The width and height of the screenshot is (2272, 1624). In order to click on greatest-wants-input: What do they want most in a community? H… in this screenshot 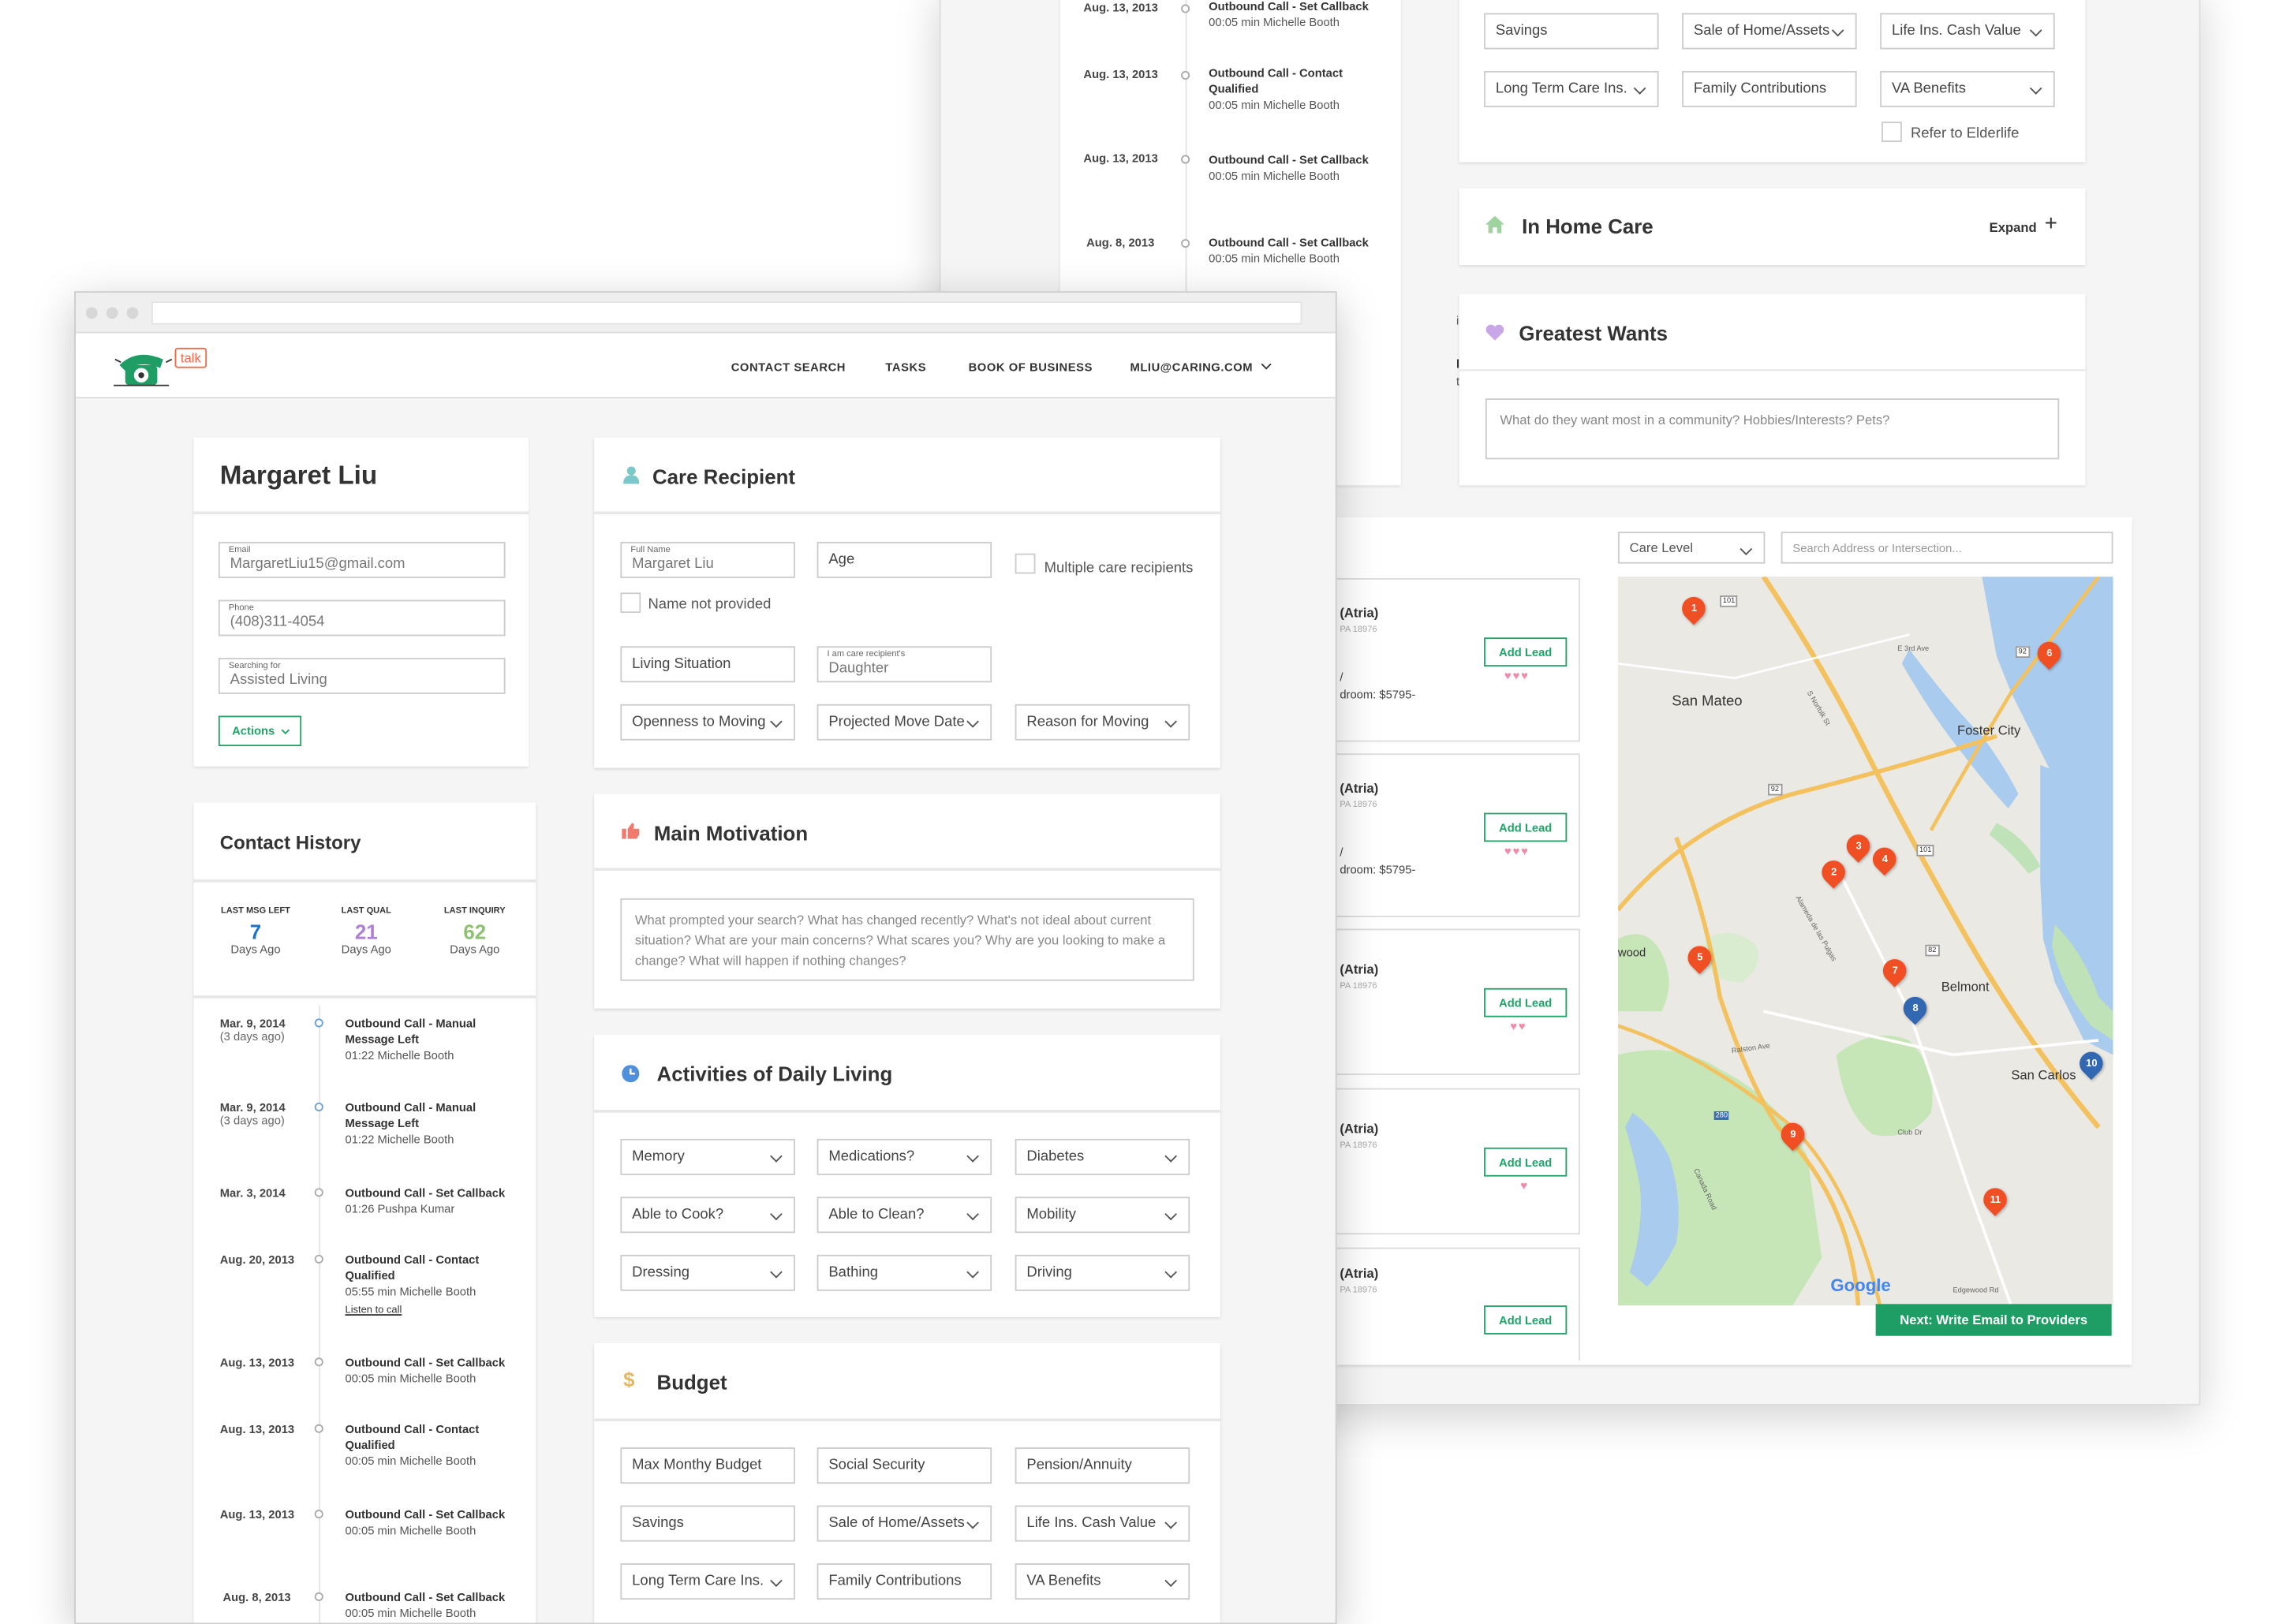, I will do `click(1773, 429)`.